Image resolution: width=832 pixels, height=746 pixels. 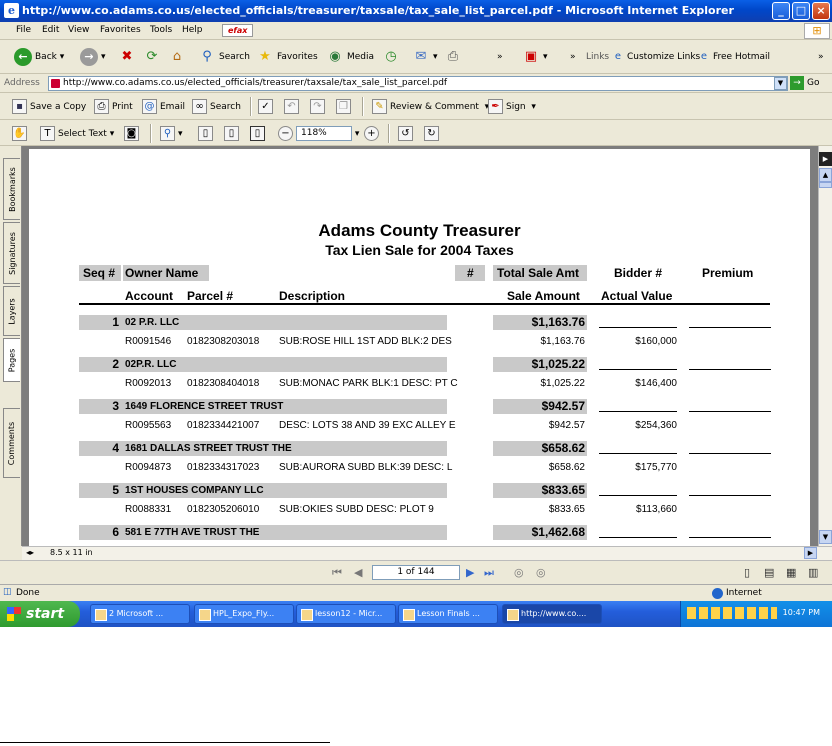 What do you see at coordinates (171, 133) in the screenshot?
I see `zoom-tool-button: ⚲ ▾` at bounding box center [171, 133].